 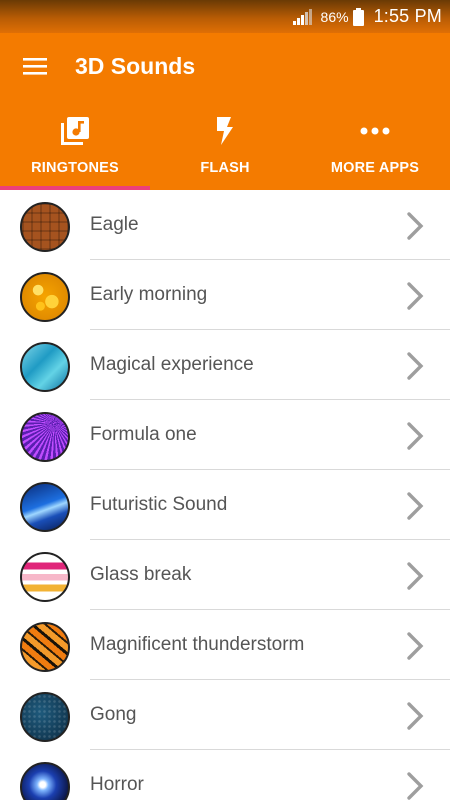 What do you see at coordinates (407, 16) in the screenshot?
I see `clock: 1:55 PM` at bounding box center [407, 16].